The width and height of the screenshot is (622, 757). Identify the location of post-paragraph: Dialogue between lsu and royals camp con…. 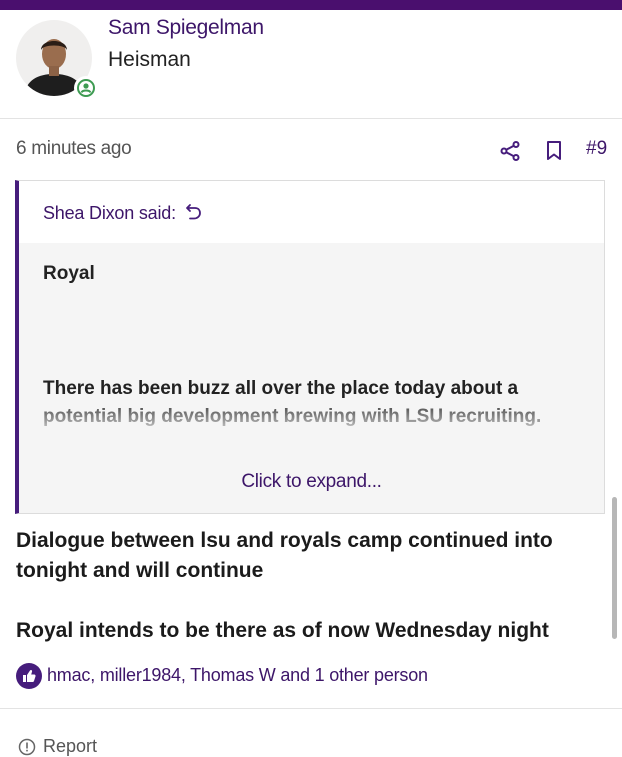
(284, 555).